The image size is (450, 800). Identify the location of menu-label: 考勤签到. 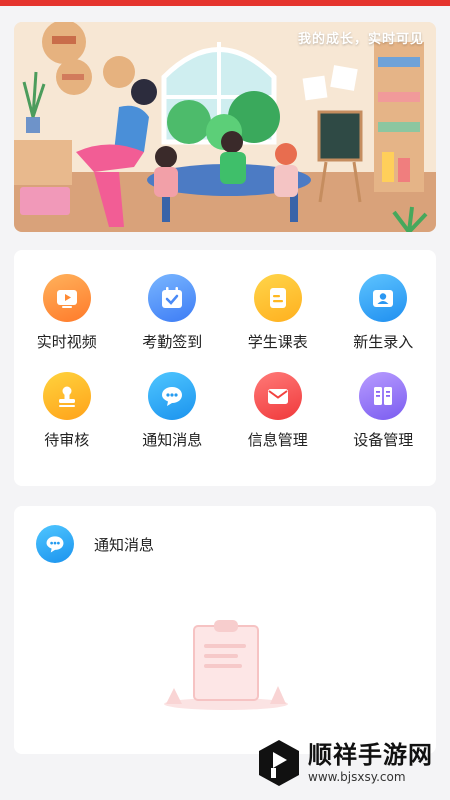
(172, 342).